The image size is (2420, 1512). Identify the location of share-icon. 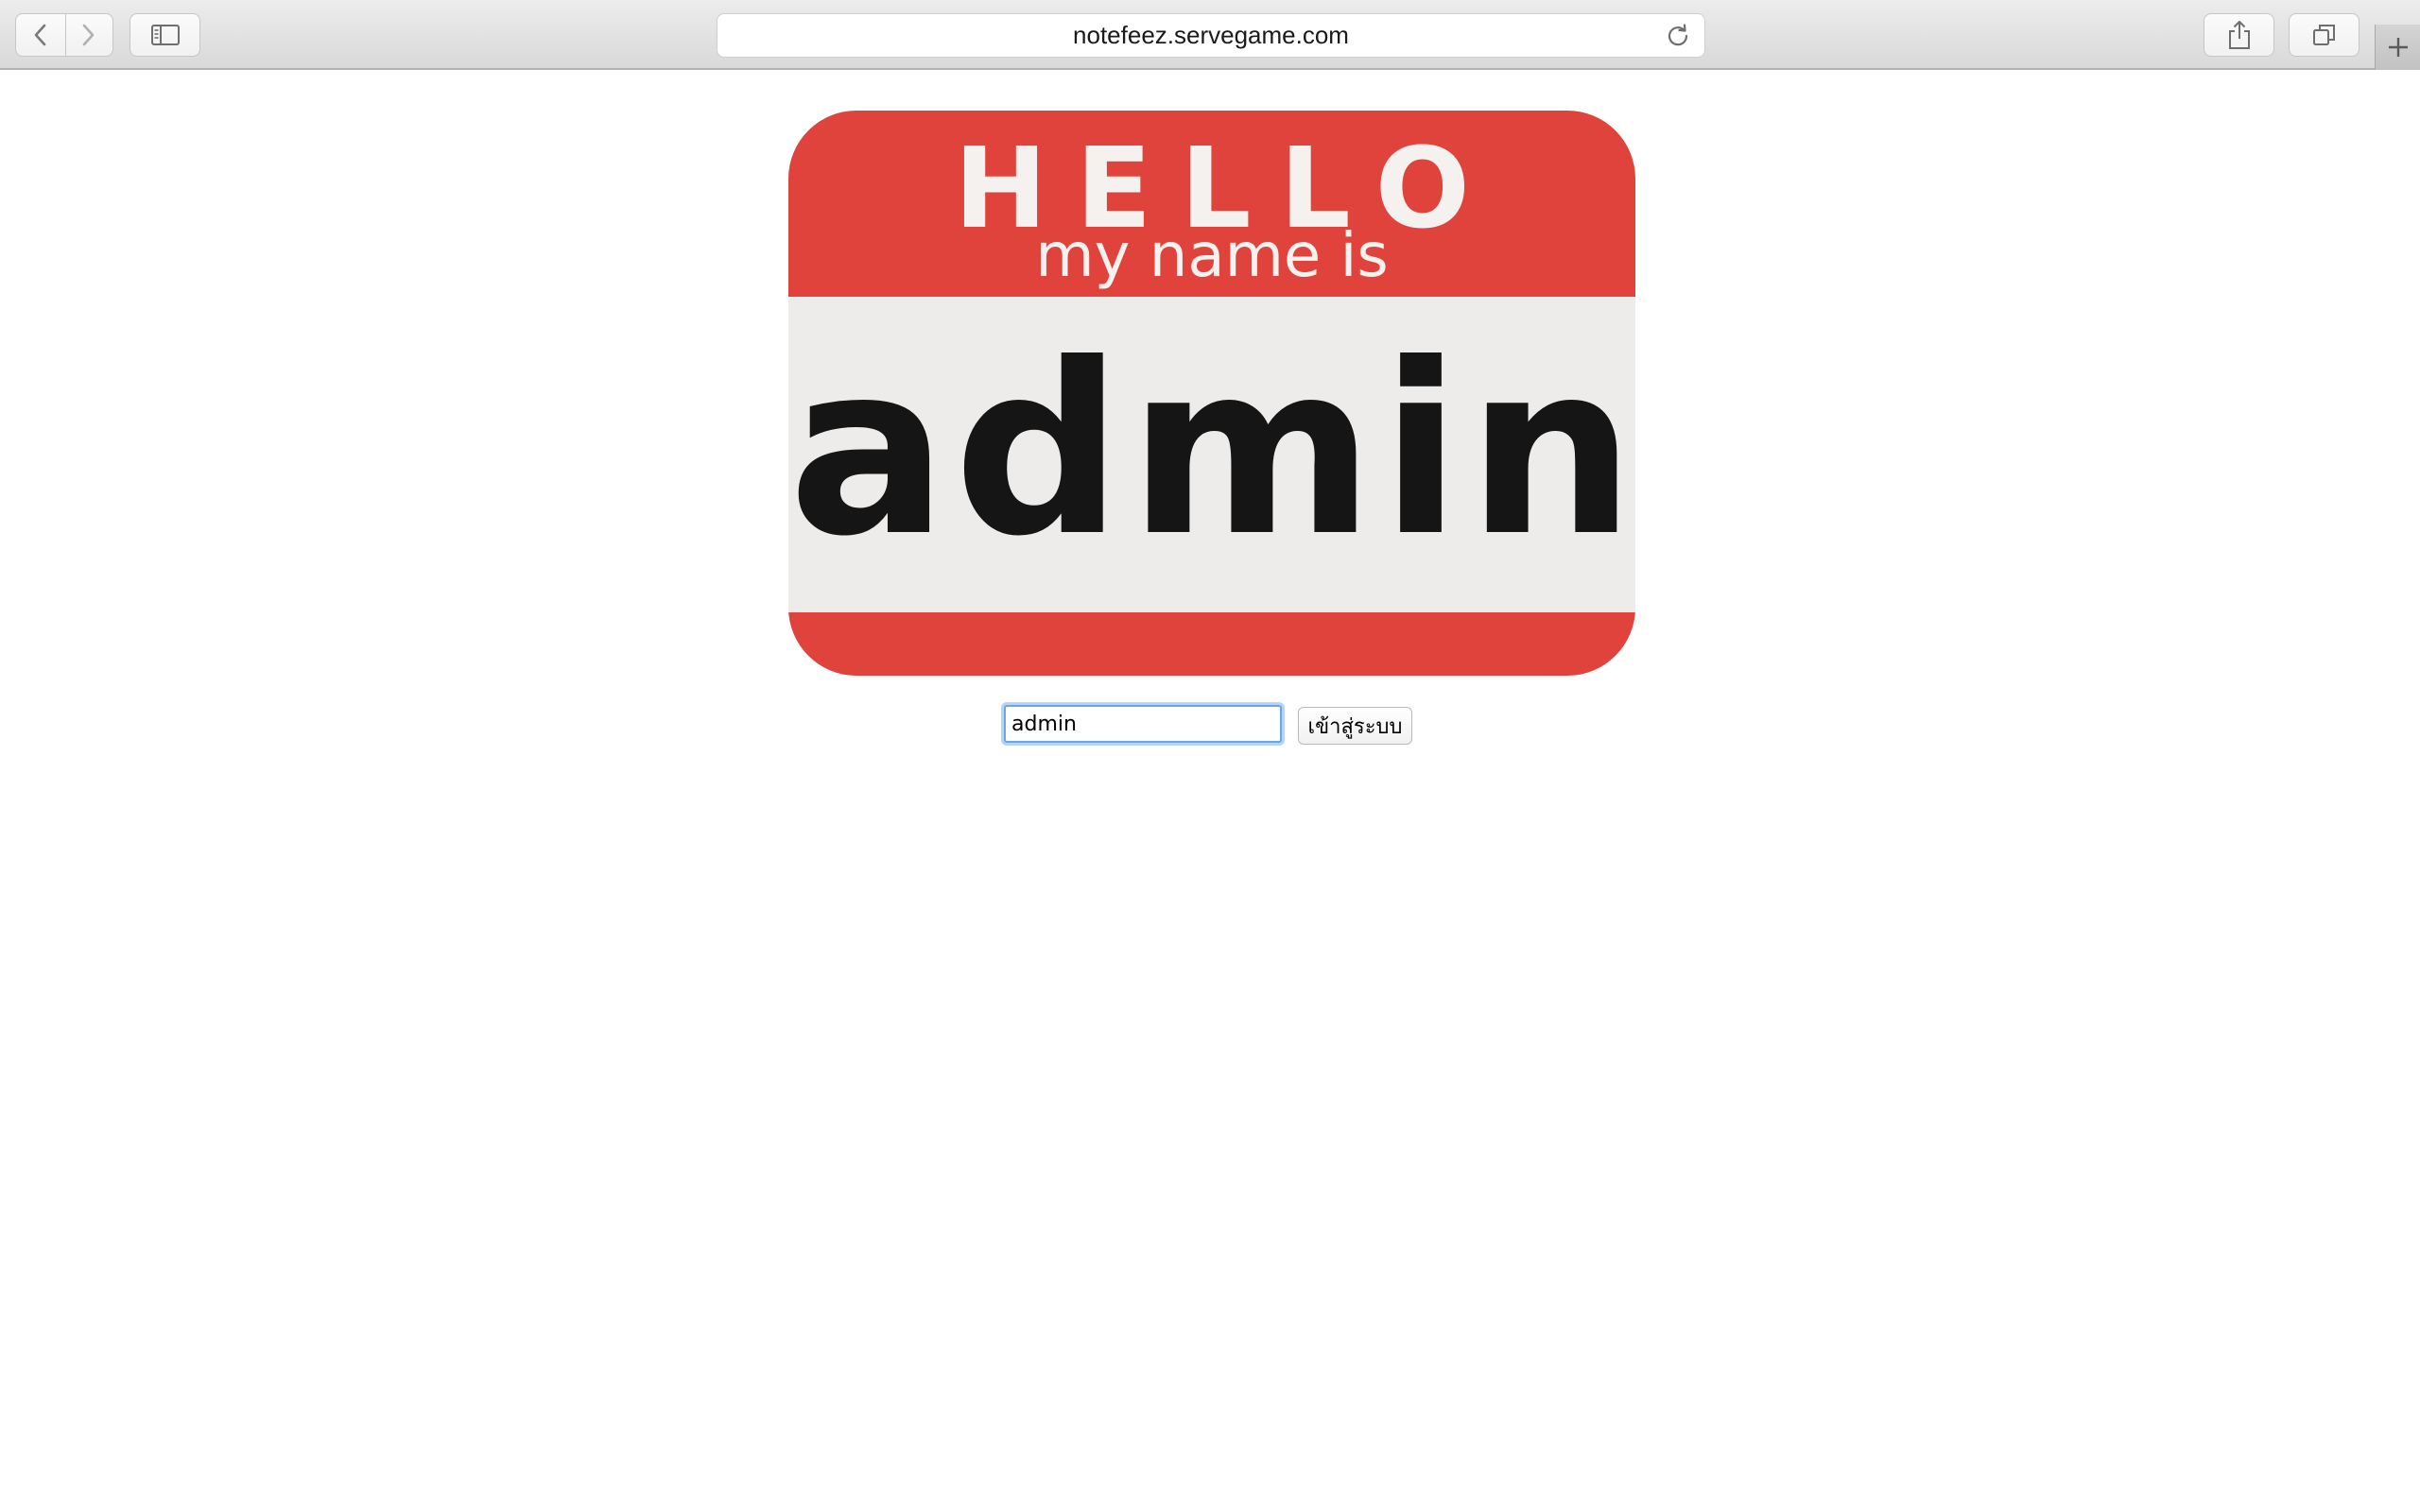
(2239, 35).